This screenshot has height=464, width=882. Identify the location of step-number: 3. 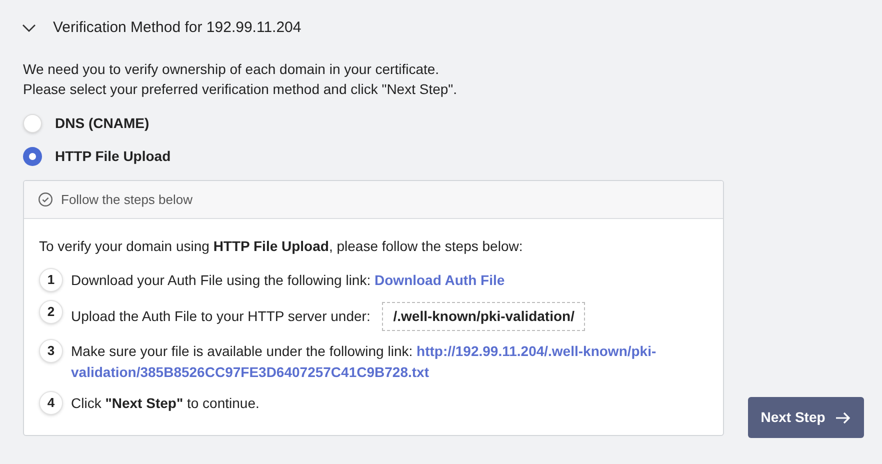
(51, 351).